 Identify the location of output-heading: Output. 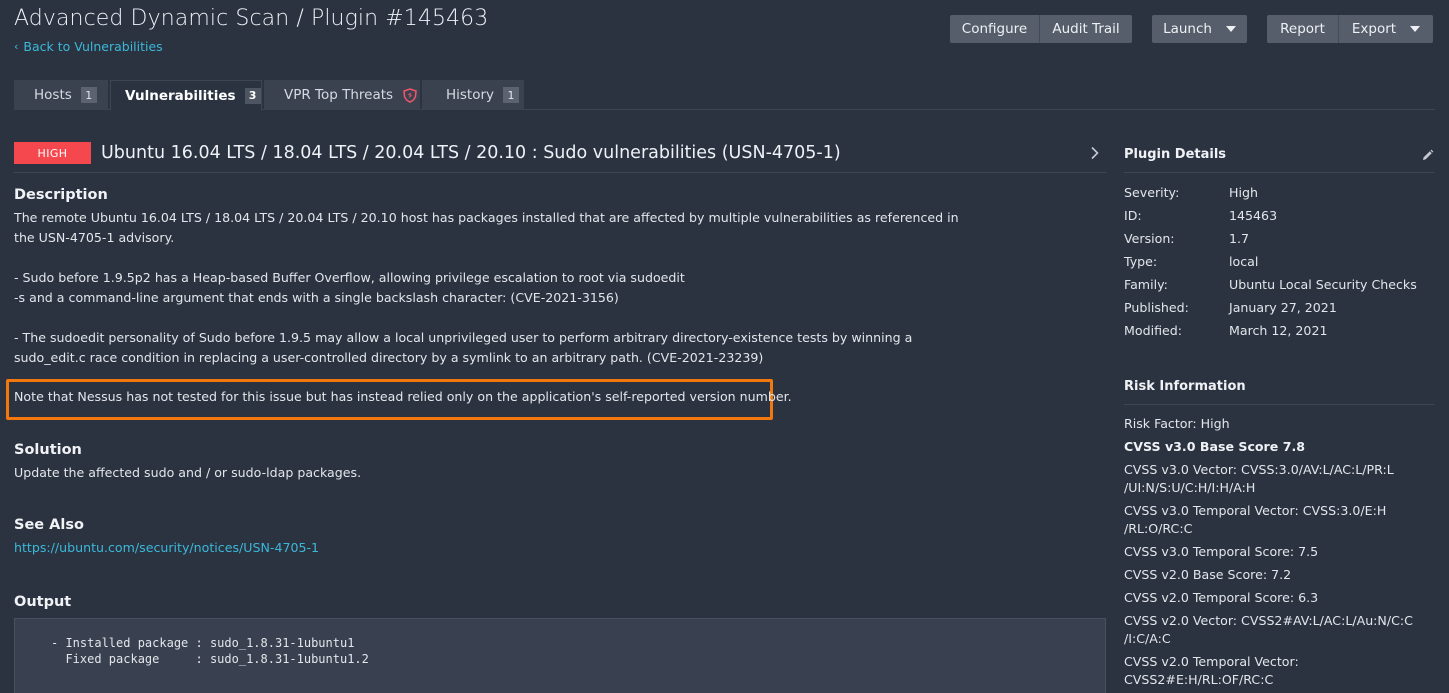
(43, 602).